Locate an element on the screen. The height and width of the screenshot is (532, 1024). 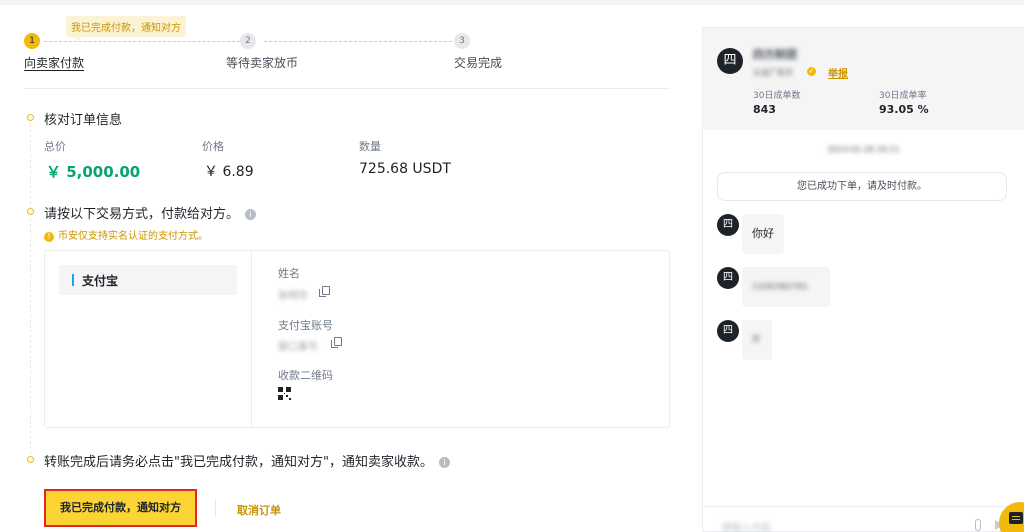
notice-text: 转账完成后请务必点击"我已完成付款，通知对方"，通知卖家收款。 is located at coordinates (238, 462).